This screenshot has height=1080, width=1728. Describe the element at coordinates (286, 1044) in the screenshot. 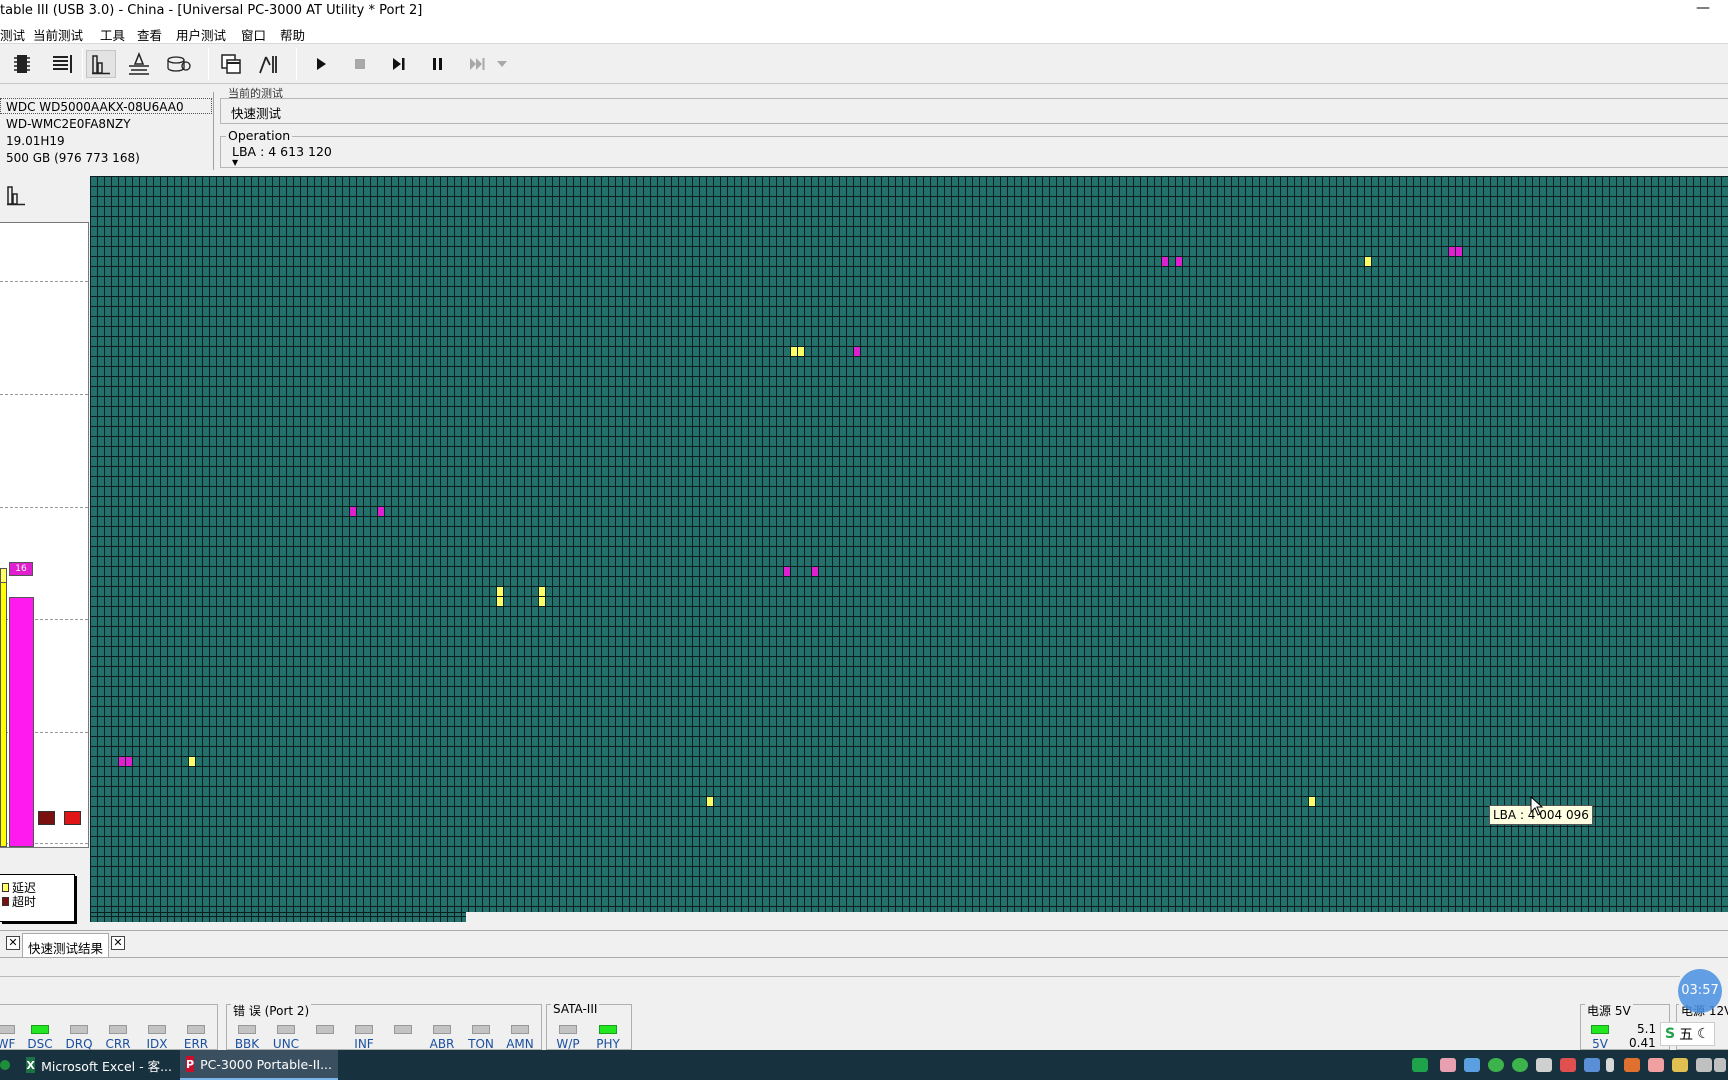

I see `indicator-label: UNC` at that location.